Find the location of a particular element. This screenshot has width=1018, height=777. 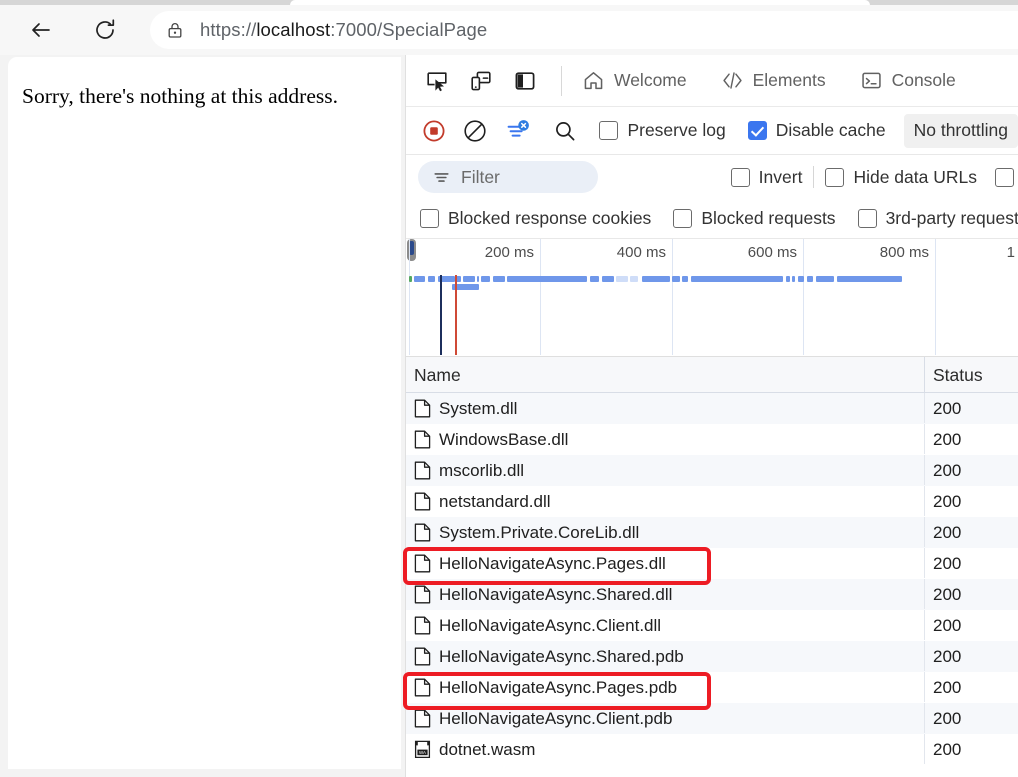

invert-box is located at coordinates (740, 177).